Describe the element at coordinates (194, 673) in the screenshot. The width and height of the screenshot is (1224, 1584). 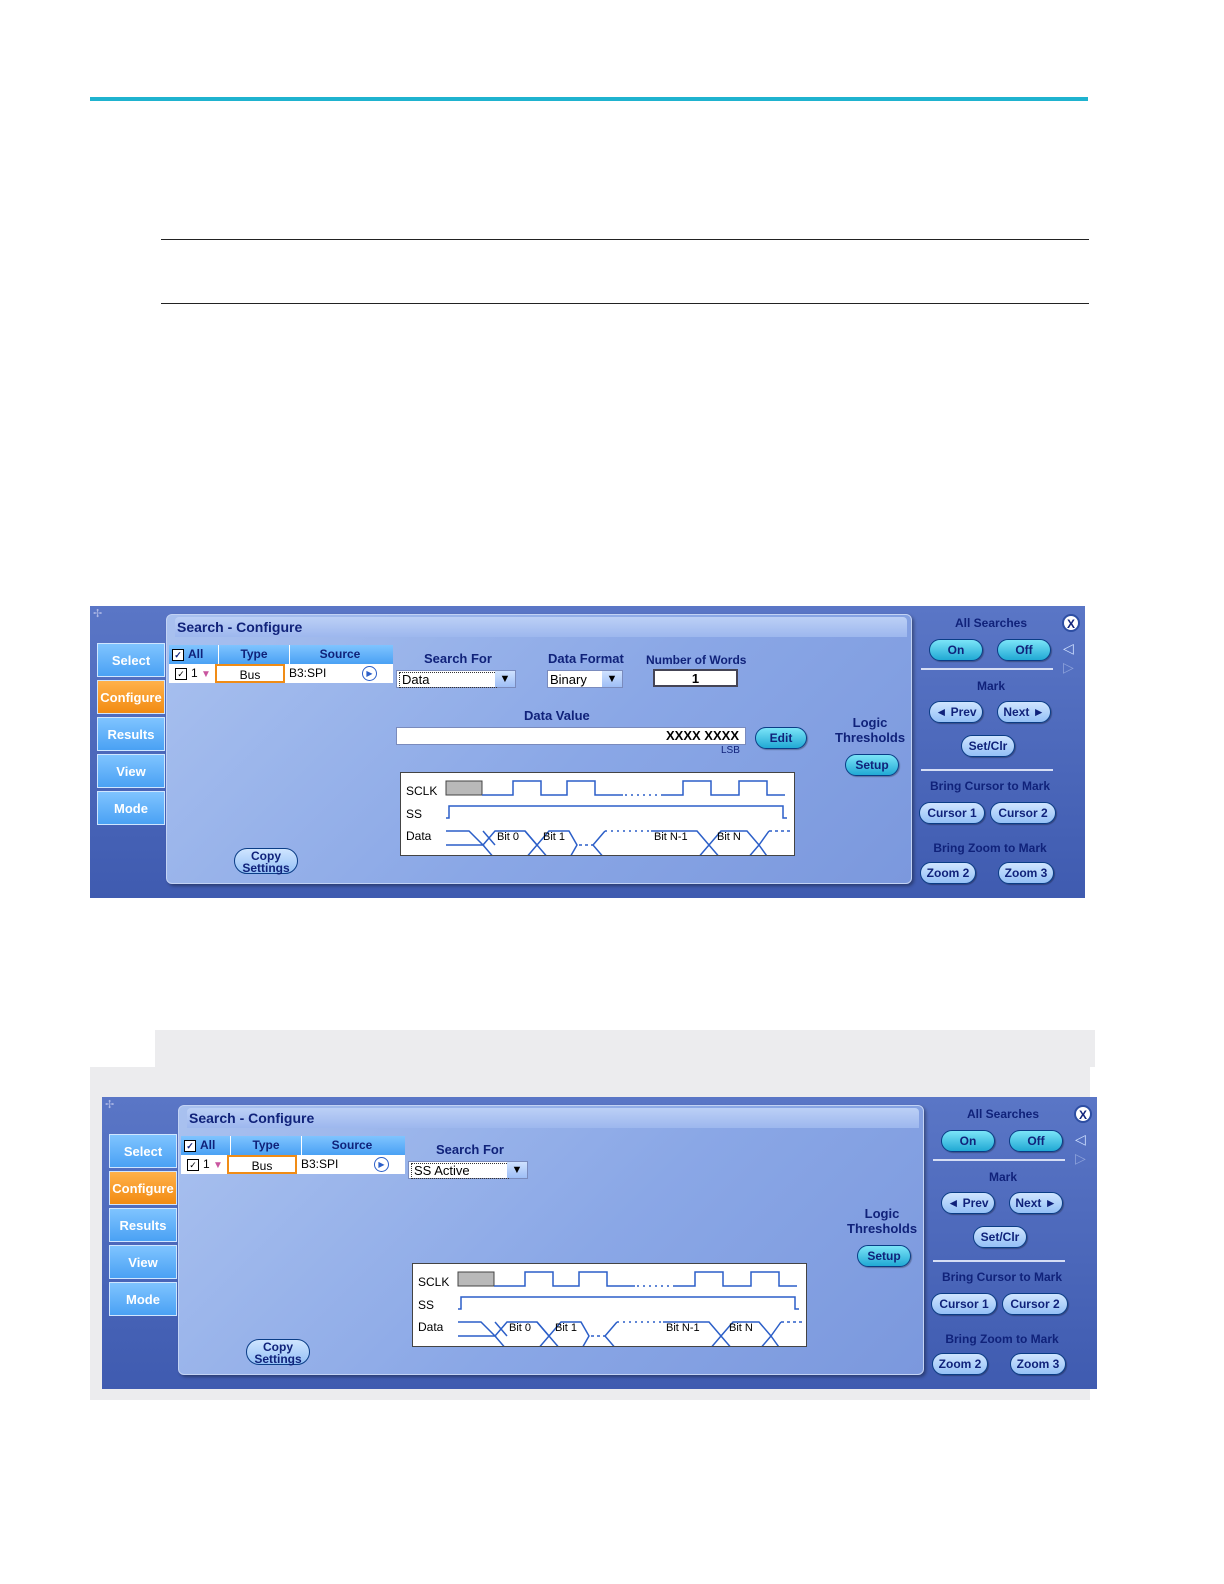
I see `row-number: 1` at that location.